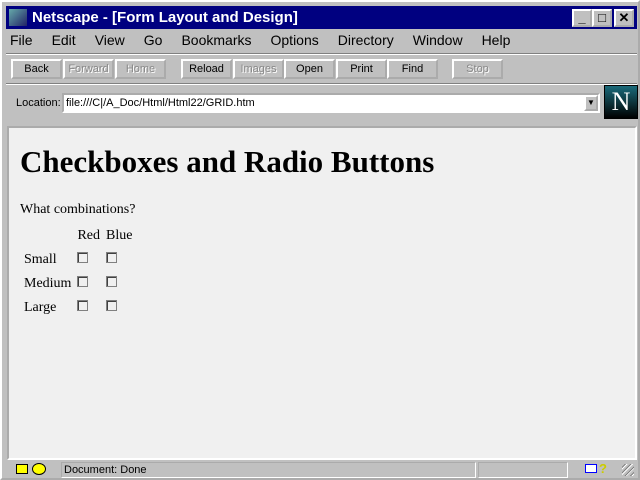  I want to click on menu-bookmarks: Bookmarks, so click(216, 40).